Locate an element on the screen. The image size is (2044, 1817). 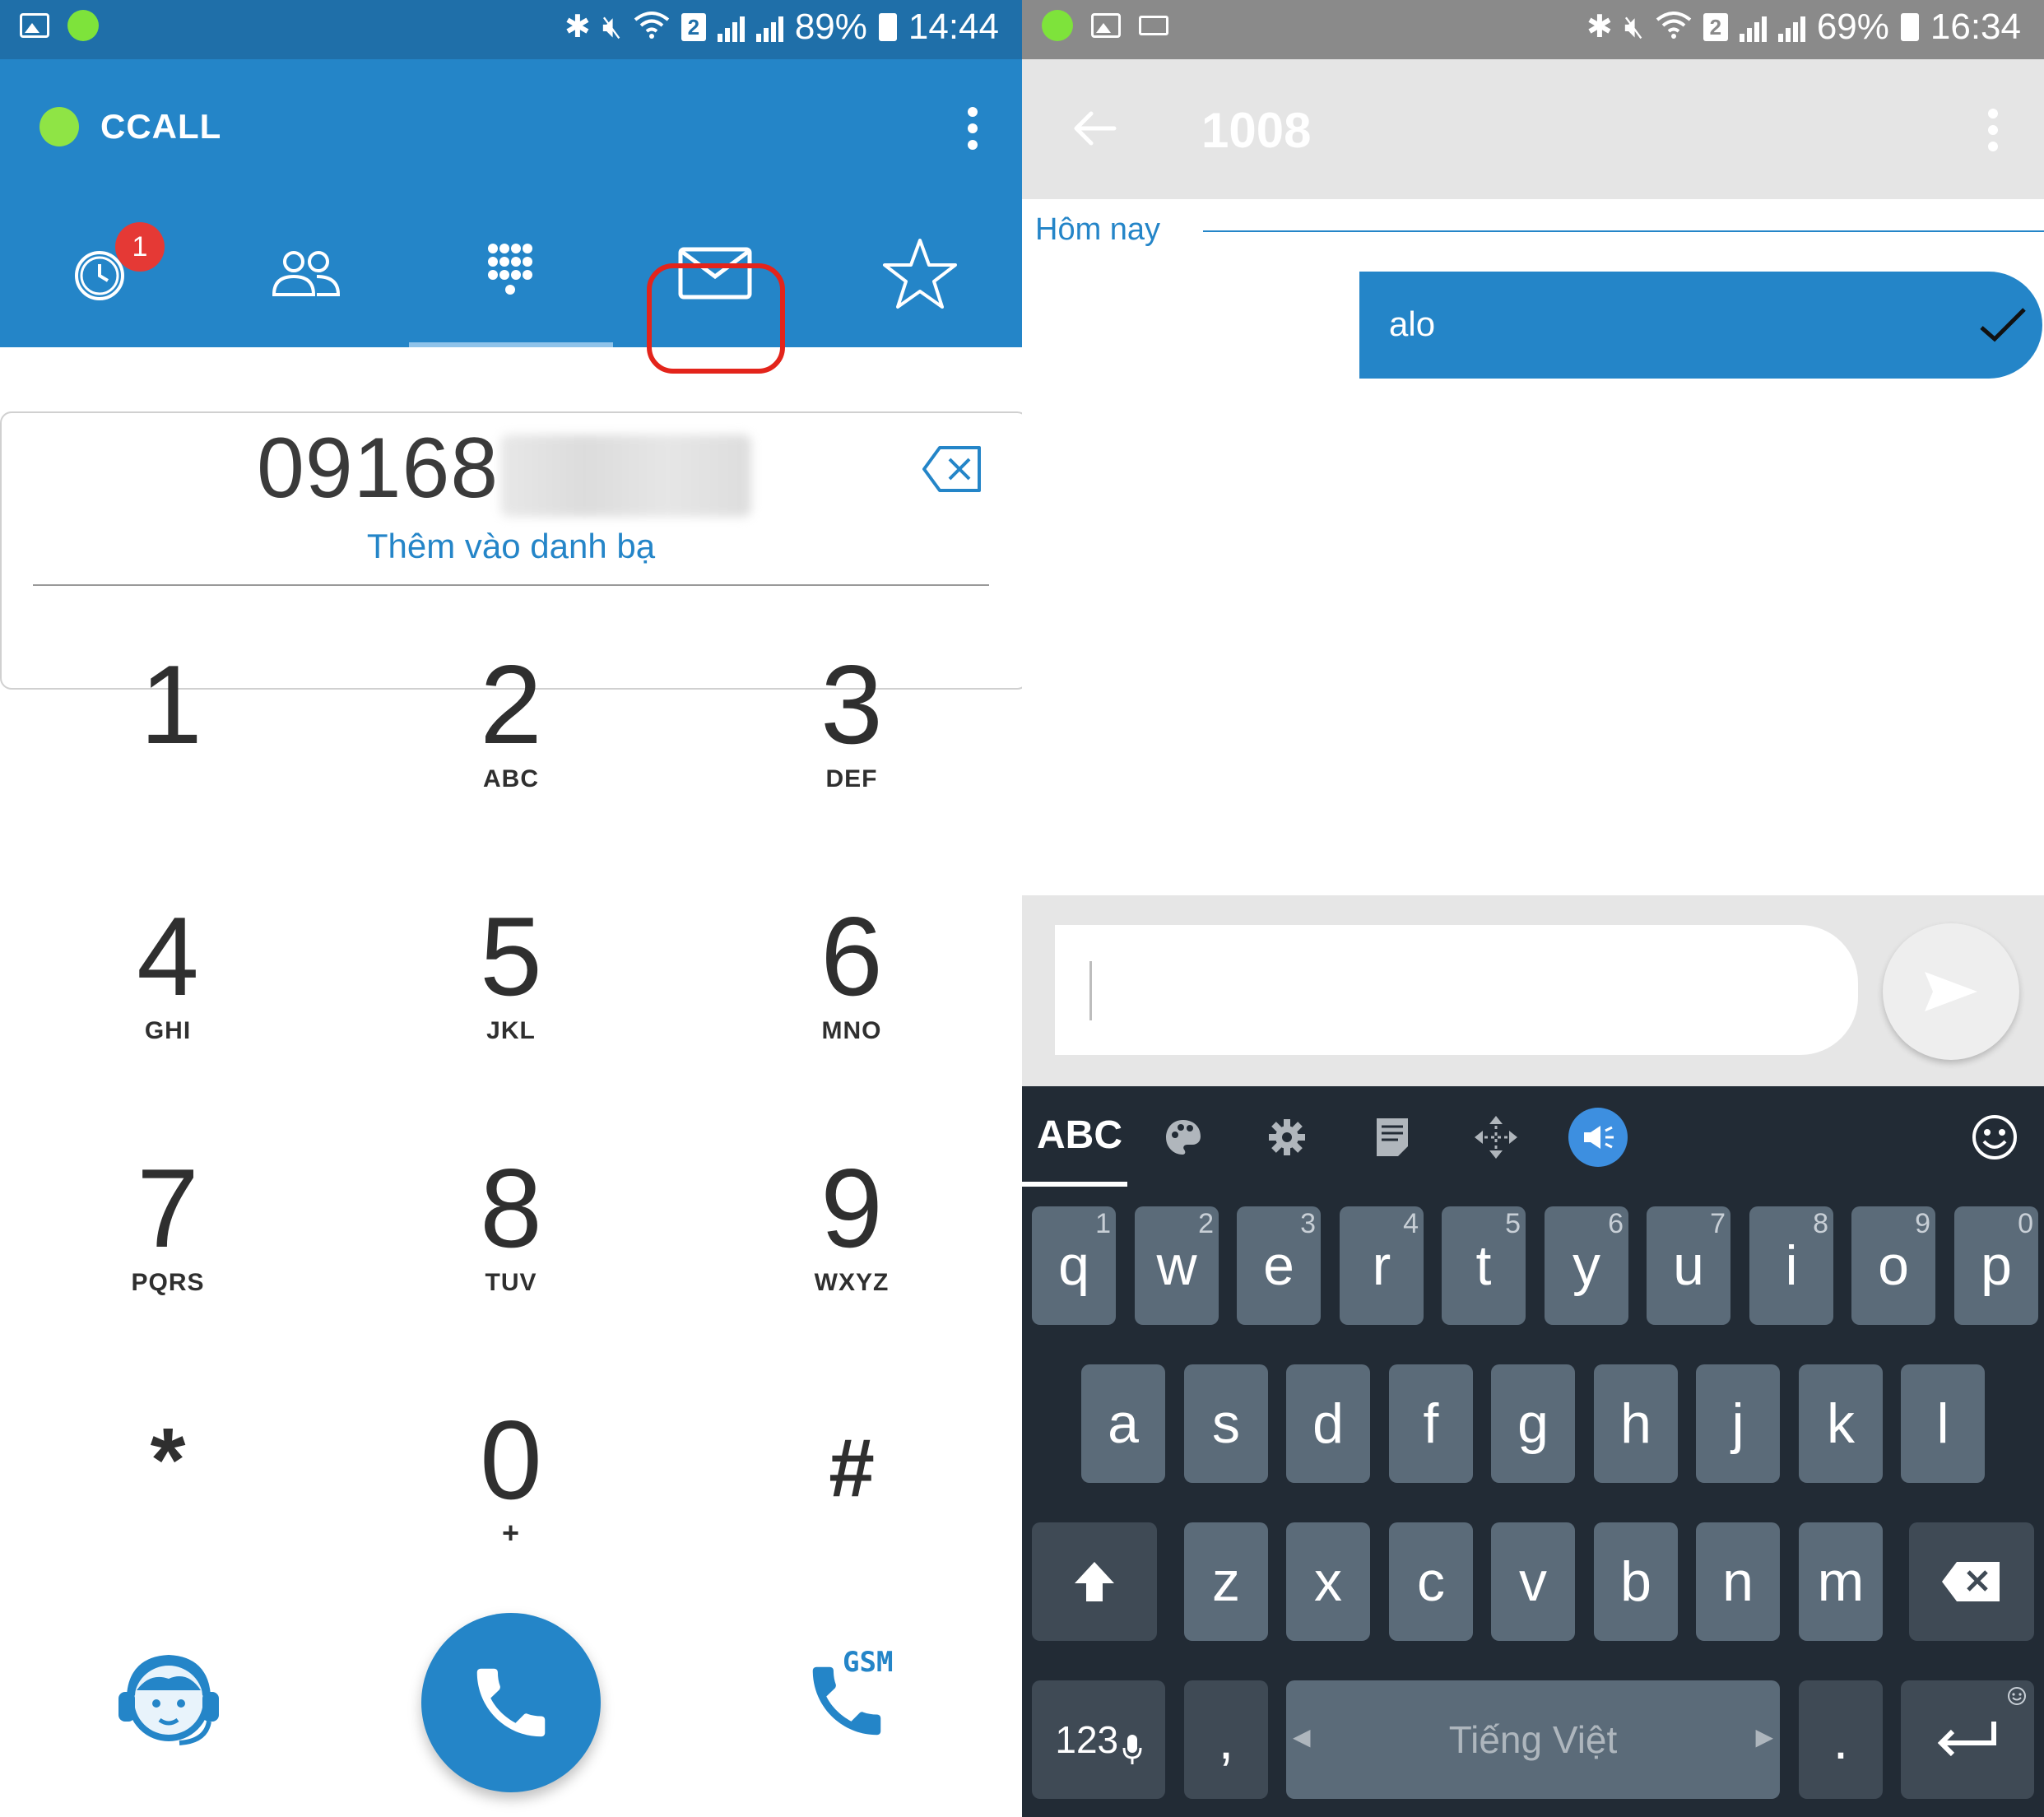
key-y: 6y is located at coordinates (1587, 1265).